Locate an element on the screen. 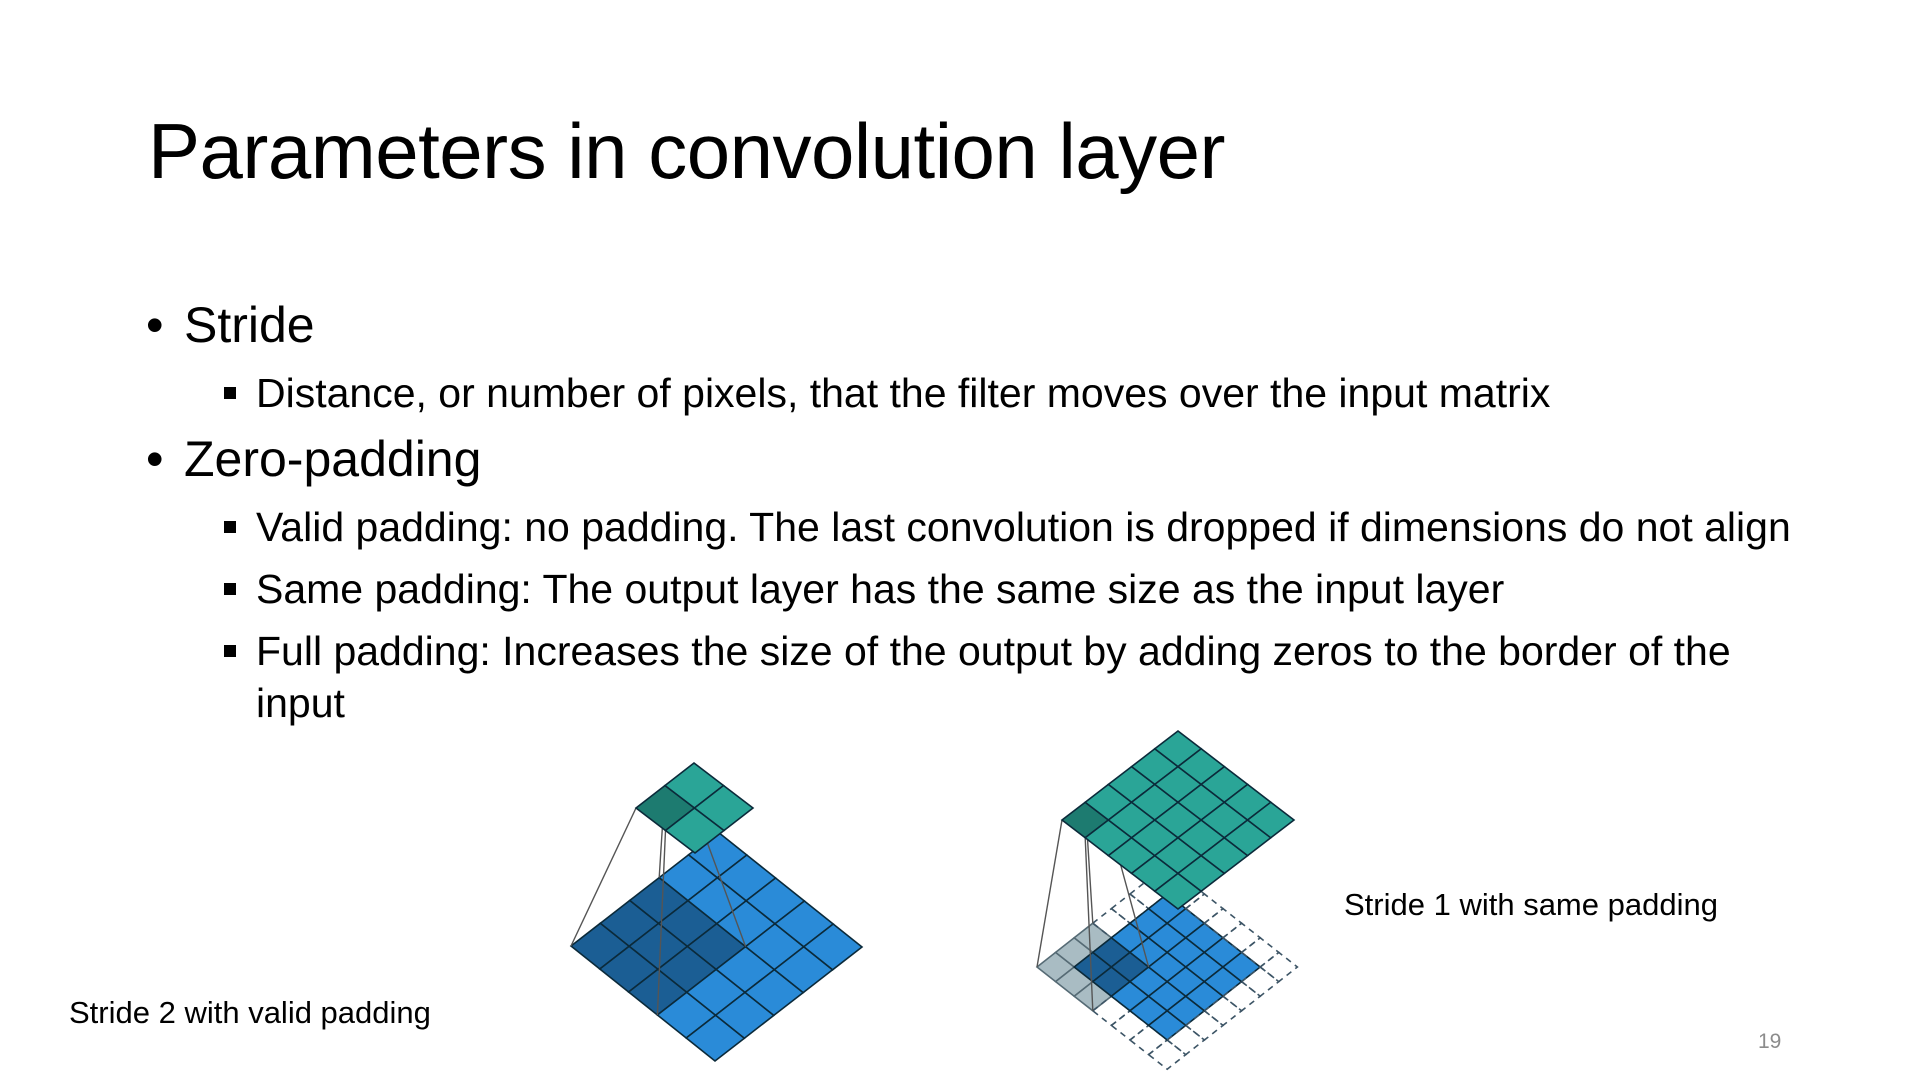  caption-stride-2: Stride 2 with valid padding is located at coordinates (250, 1012).